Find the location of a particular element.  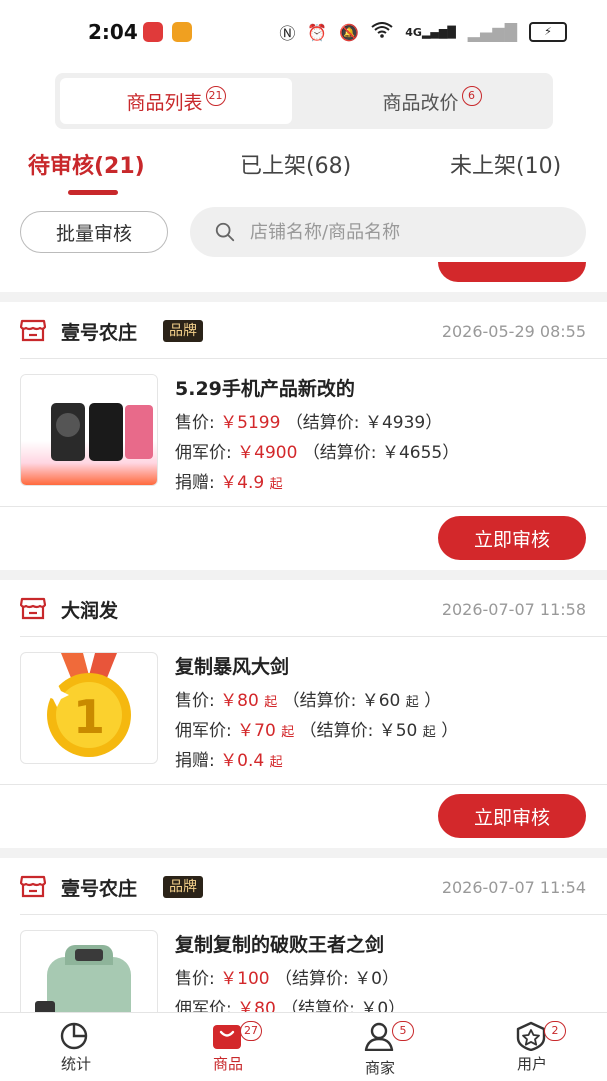

bottom-tab-bar: 统计 27 商品 5 商家 2 用户 is located at coordinates (303, 1046).